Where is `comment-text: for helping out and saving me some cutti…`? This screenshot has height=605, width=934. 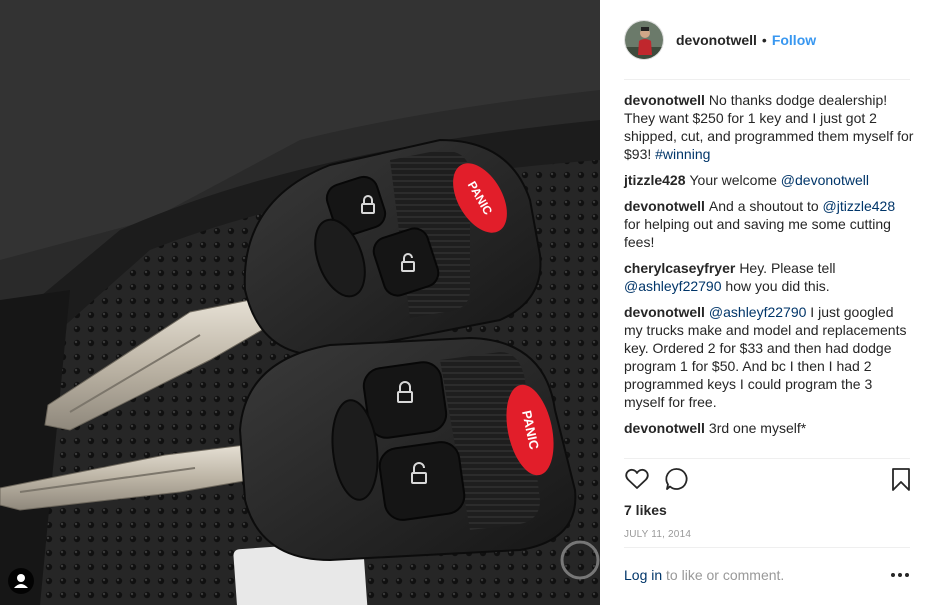
comment-text: for helping out and saving me some cutti… is located at coordinates (757, 233).